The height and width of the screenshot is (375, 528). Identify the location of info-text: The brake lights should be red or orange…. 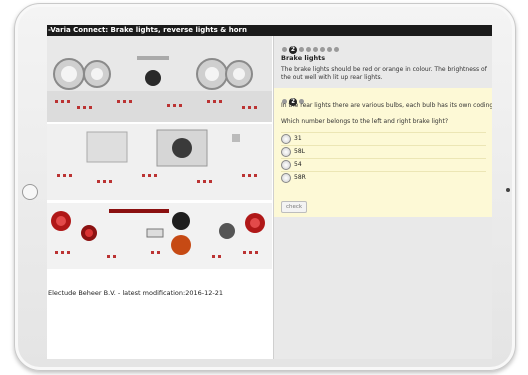
(384, 73).